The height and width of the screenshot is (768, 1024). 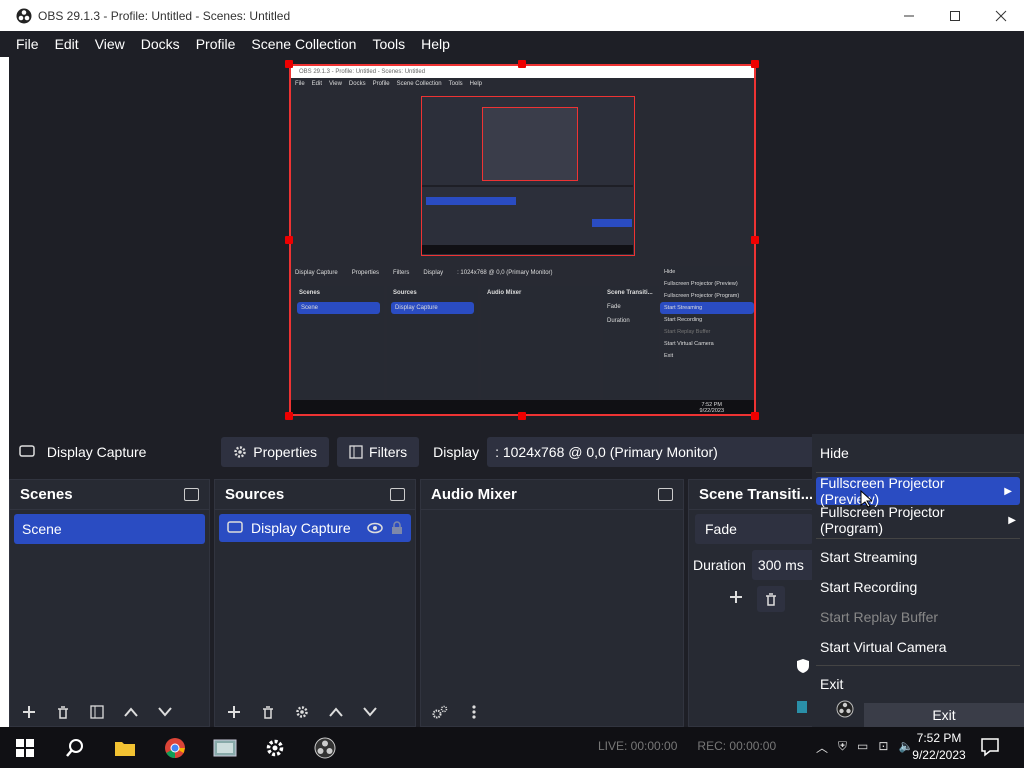 What do you see at coordinates (883, 747) in the screenshot?
I see `tray-network-icon: ⊡` at bounding box center [883, 747].